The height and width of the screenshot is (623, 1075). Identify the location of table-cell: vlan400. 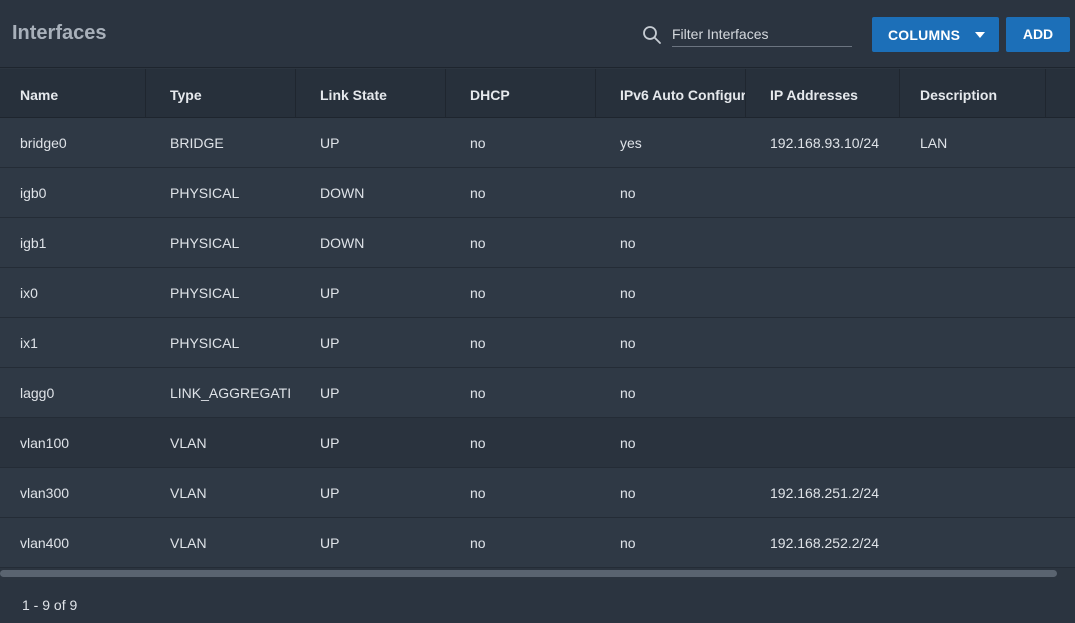
(45, 543).